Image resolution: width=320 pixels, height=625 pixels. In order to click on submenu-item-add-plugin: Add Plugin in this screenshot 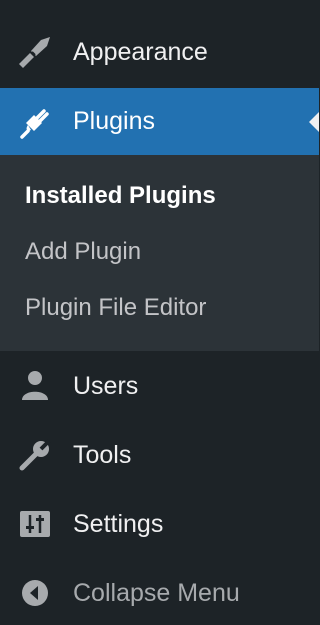, I will do `click(83, 252)`.